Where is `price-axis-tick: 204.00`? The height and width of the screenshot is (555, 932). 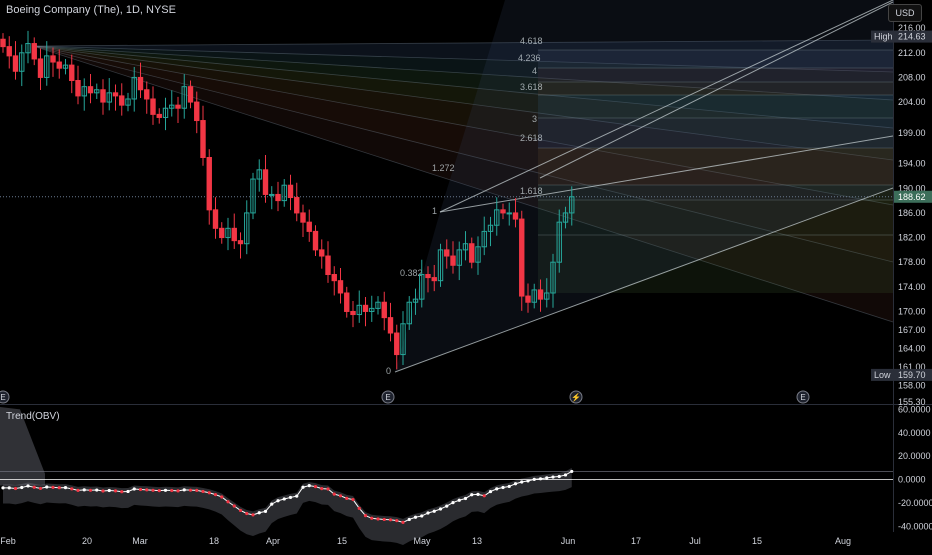
price-axis-tick: 204.00 is located at coordinates (912, 102).